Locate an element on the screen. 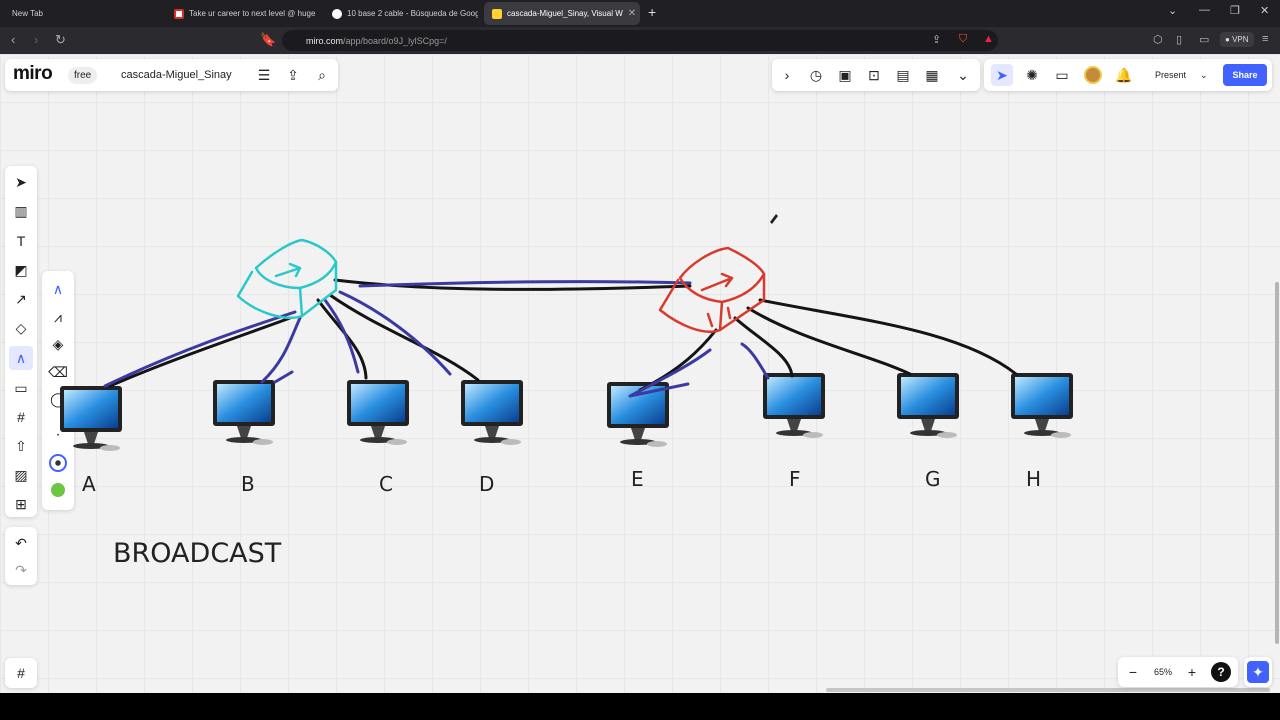 This screenshot has height=720, width=1280. ai-assist-button: ✦ is located at coordinates (1258, 672).